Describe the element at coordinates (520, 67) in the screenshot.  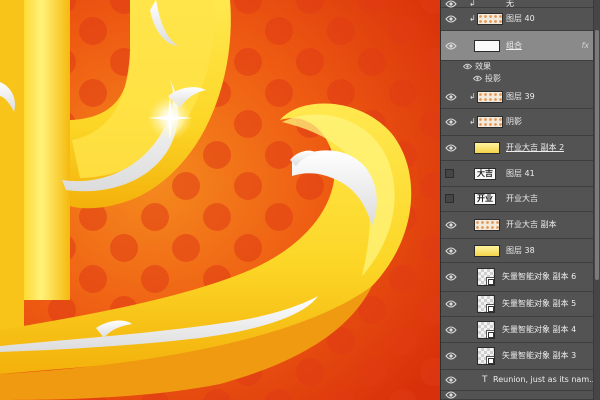
I see `layer-row-effects: 效果` at that location.